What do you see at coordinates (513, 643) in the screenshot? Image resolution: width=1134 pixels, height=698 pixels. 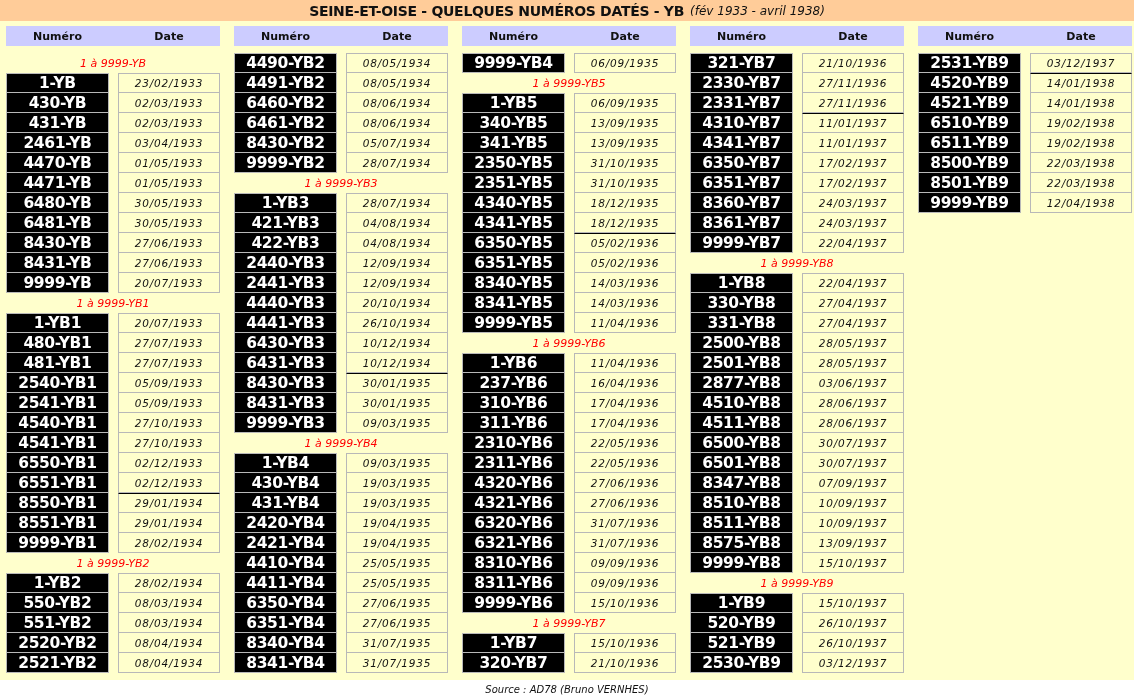 I see `plate-number: 1-YB7` at bounding box center [513, 643].